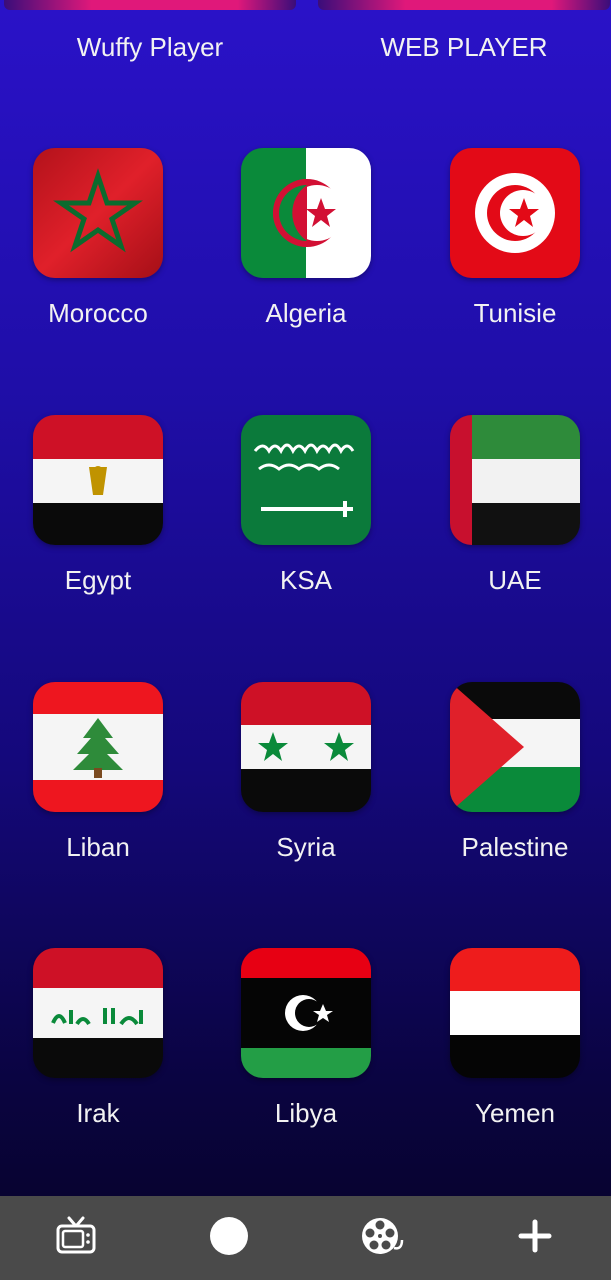  I want to click on palestine-flag-icon, so click(515, 747).